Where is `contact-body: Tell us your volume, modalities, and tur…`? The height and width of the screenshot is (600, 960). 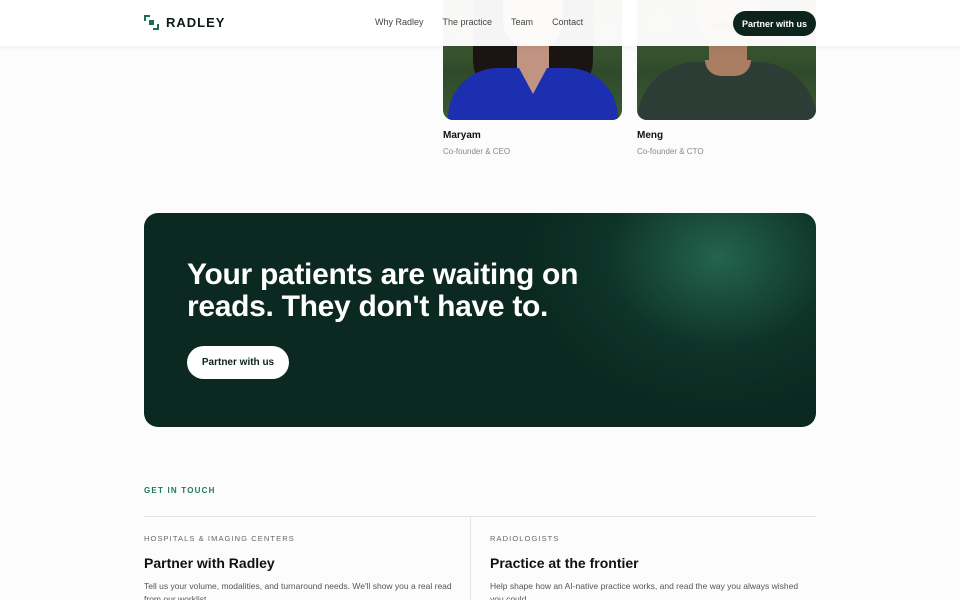
contact-body: Tell us your volume, modalities, and tur… is located at coordinates (298, 590).